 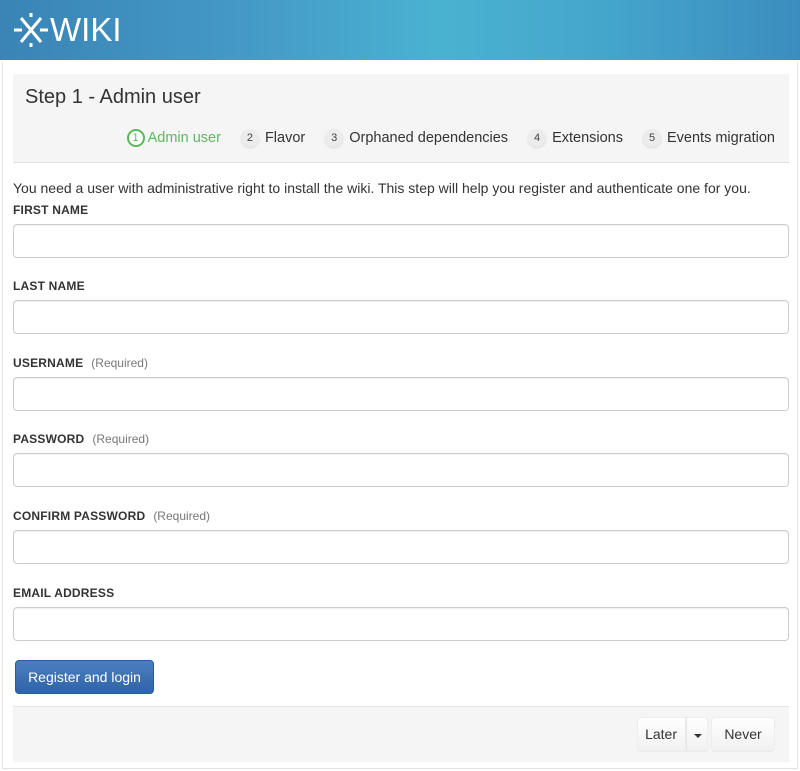 What do you see at coordinates (135, 138) in the screenshot?
I see `step-number: 1` at bounding box center [135, 138].